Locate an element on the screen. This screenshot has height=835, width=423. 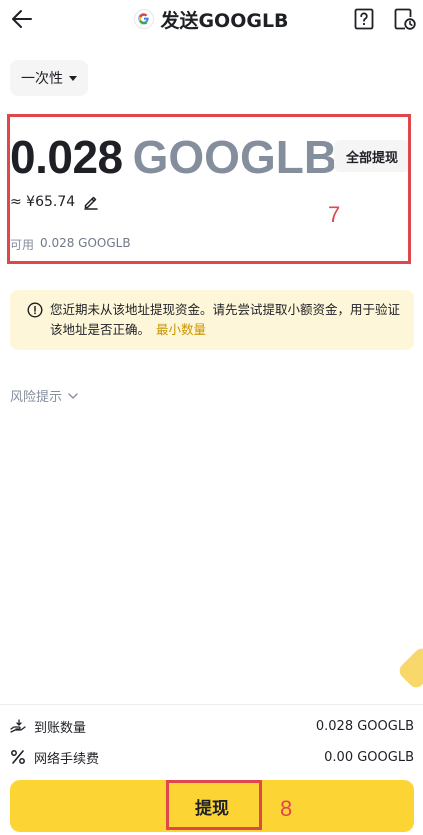
network-fee-value: 0.00 GOOGLB is located at coordinates (369, 757).